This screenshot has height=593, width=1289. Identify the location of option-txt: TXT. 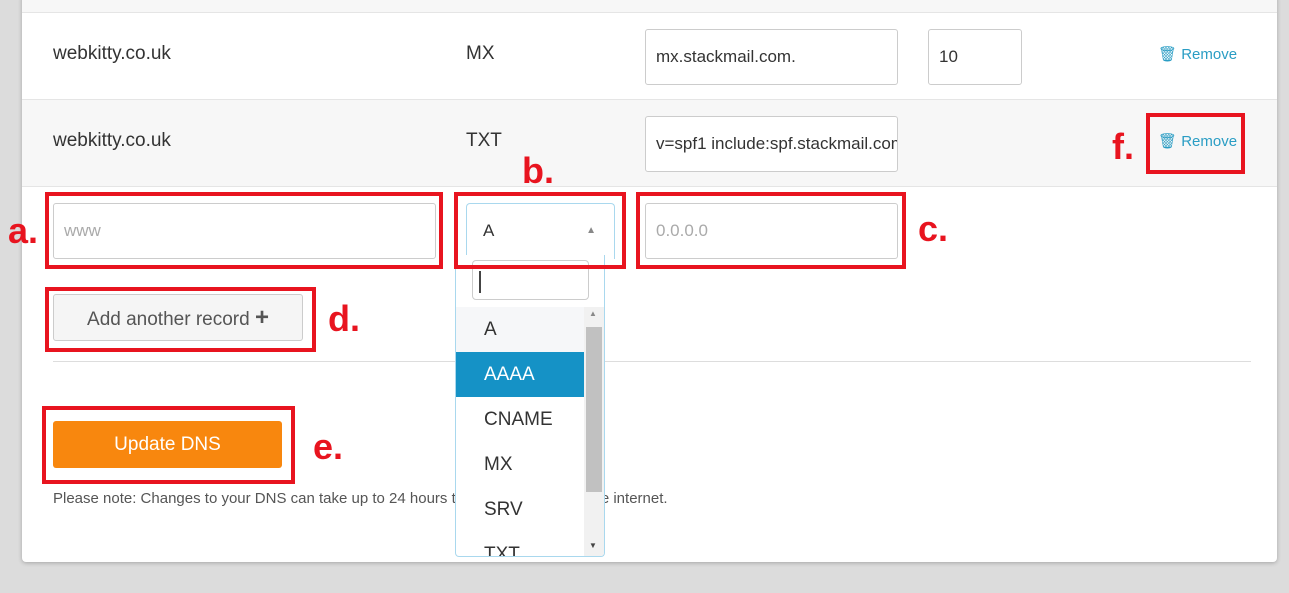
(520, 544).